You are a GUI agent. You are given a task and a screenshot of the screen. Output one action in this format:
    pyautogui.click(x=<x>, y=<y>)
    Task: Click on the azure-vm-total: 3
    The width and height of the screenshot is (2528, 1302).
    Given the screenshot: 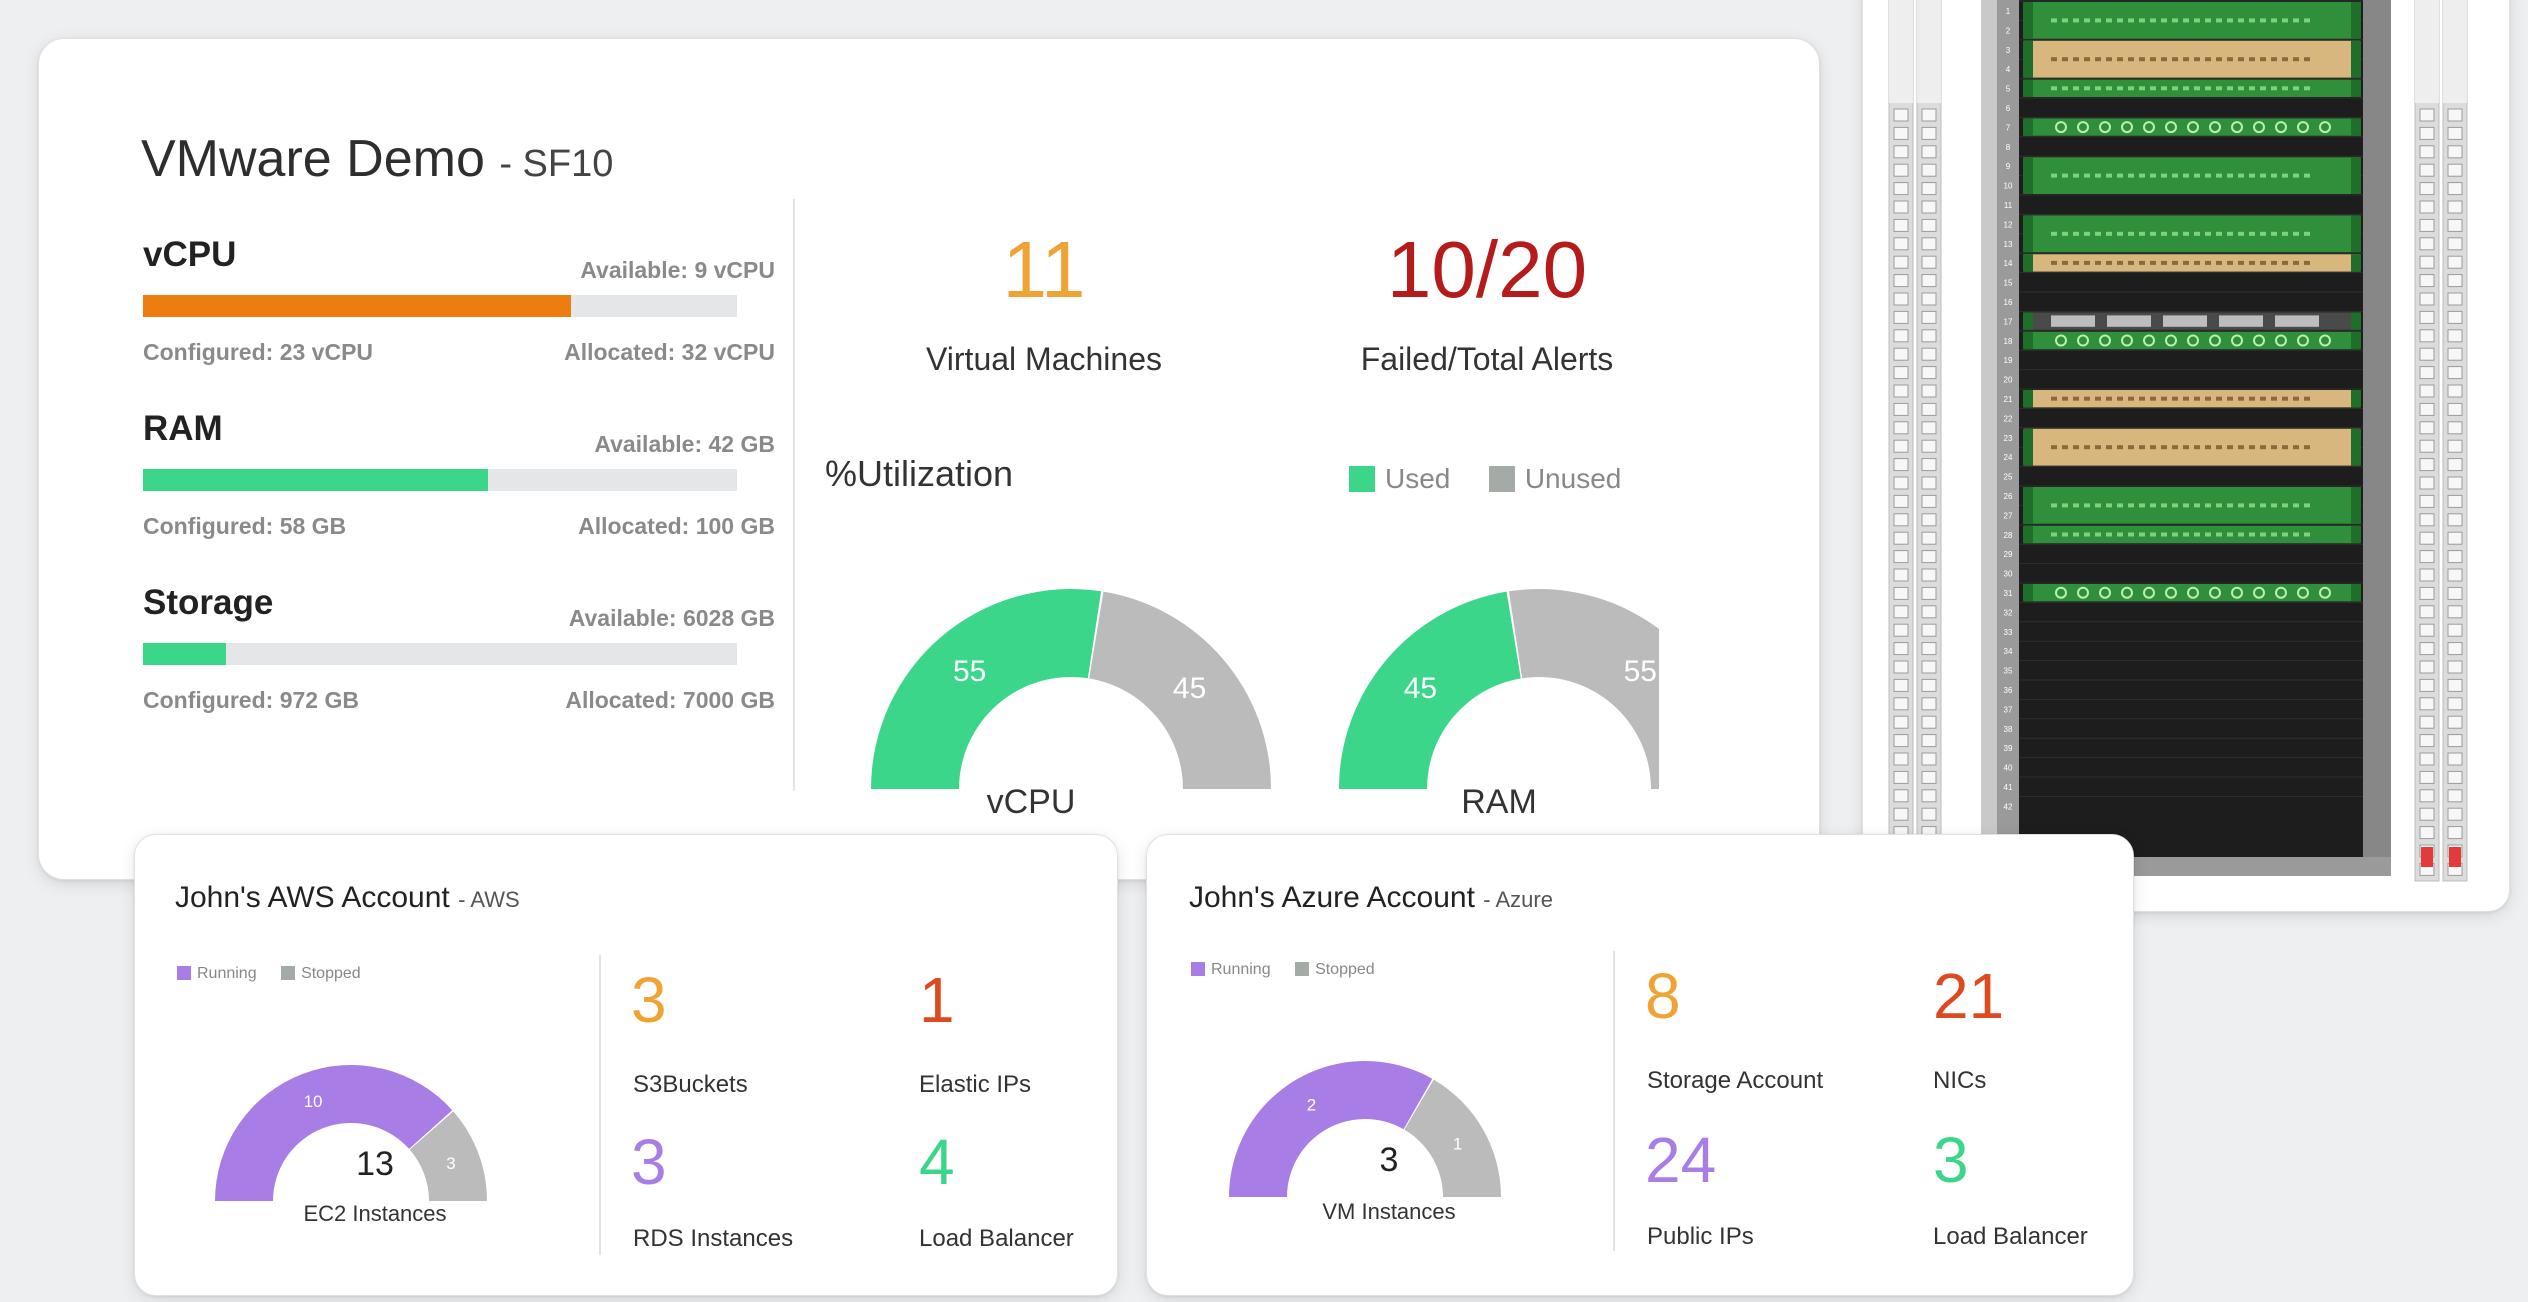 What is the action you would take?
    pyautogui.click(x=1389, y=1160)
    